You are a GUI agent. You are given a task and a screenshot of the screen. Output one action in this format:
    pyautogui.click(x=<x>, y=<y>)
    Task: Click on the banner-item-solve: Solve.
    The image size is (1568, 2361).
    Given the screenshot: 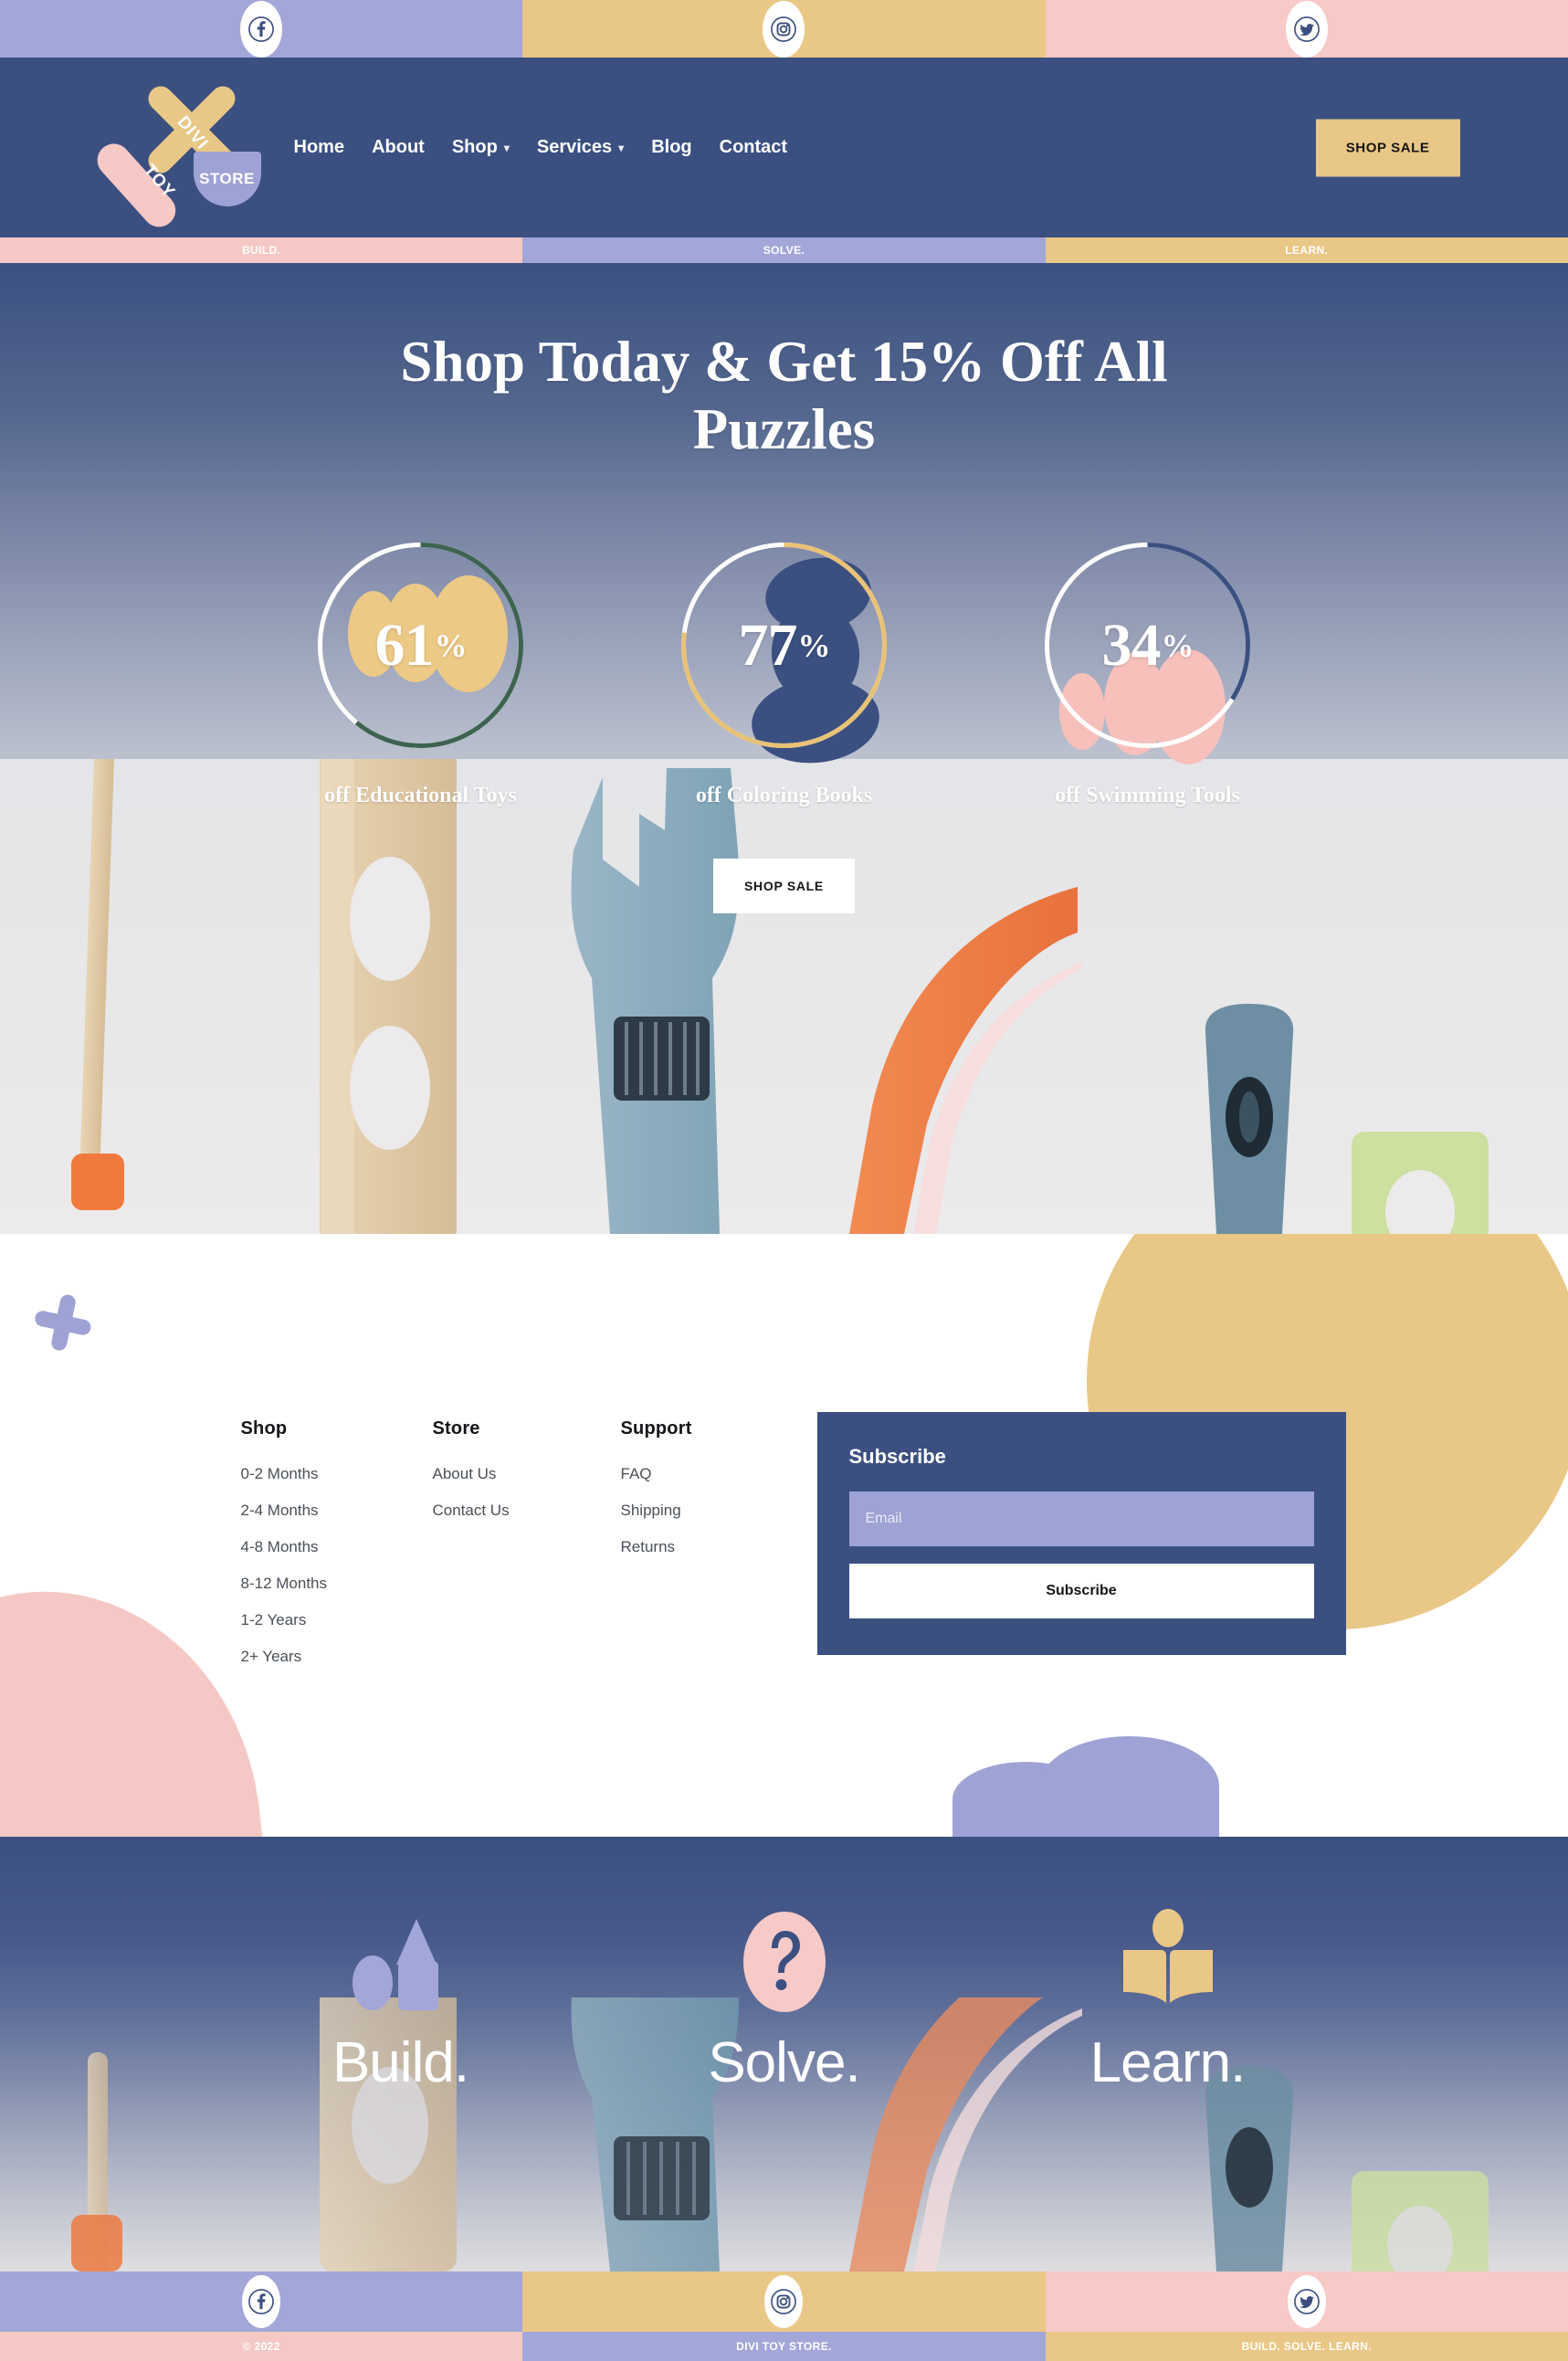 What is the action you would take?
    pyautogui.click(x=784, y=2001)
    